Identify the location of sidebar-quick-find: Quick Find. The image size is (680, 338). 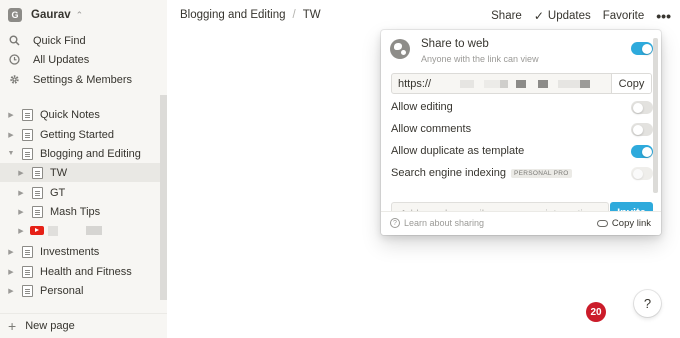
(83, 40).